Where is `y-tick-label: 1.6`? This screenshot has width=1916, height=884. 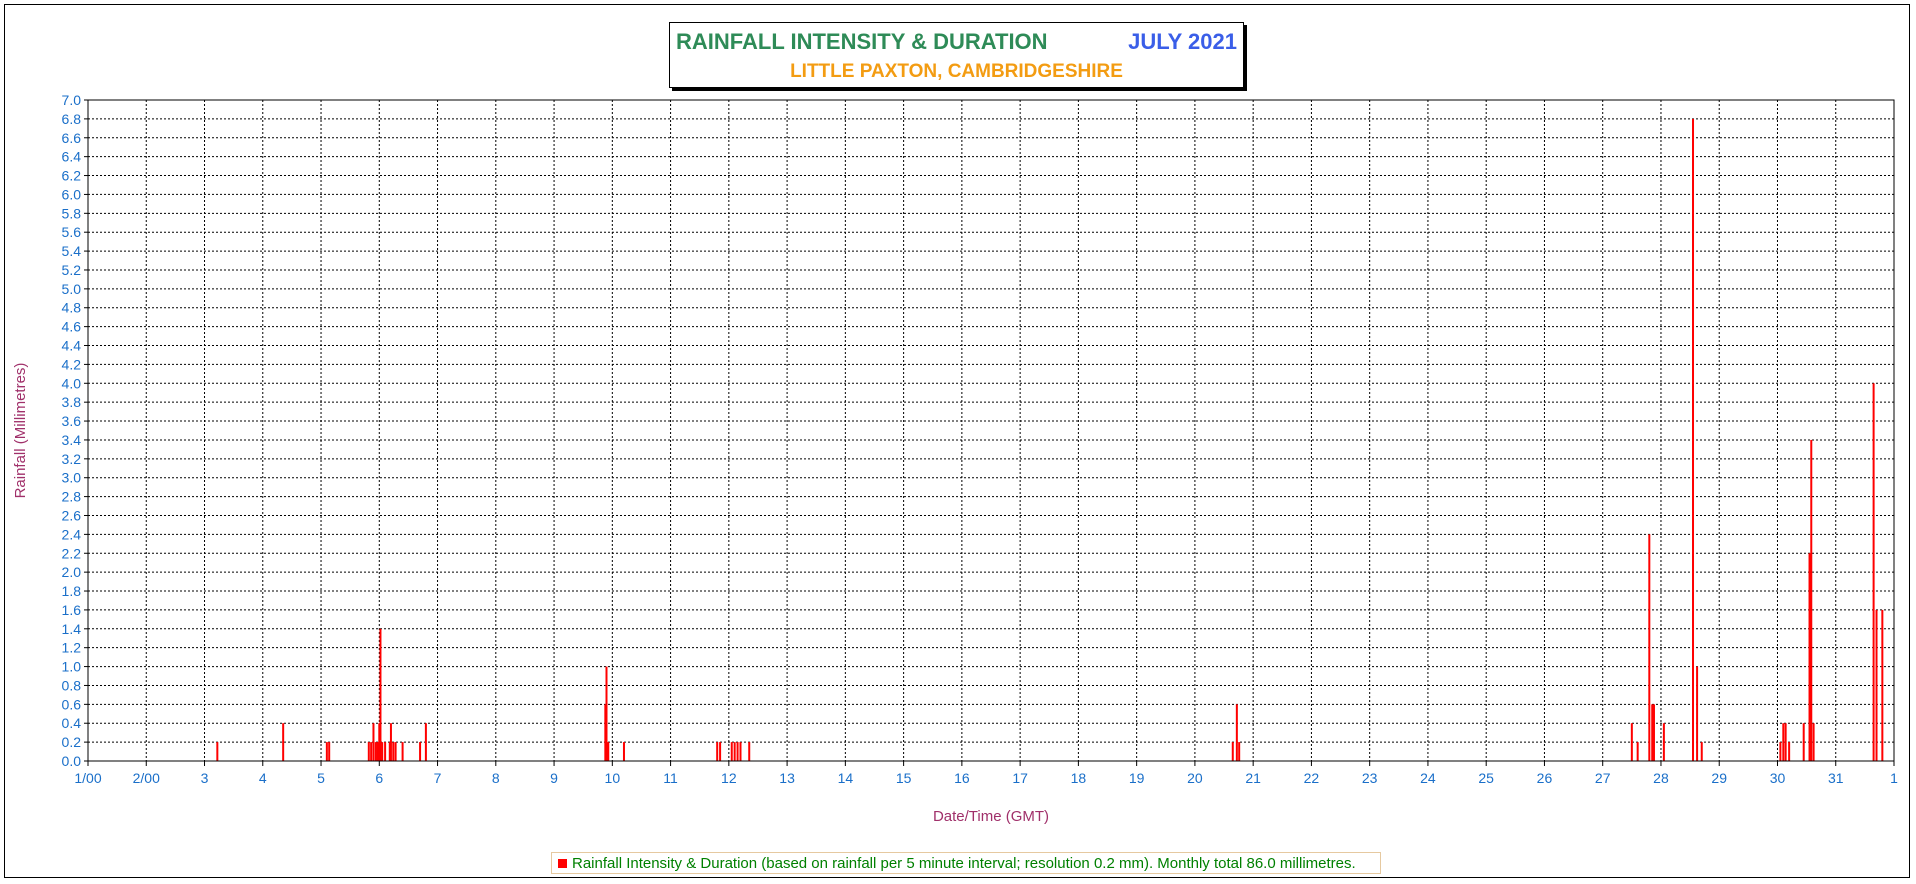 y-tick-label: 1.6 is located at coordinates (72, 610).